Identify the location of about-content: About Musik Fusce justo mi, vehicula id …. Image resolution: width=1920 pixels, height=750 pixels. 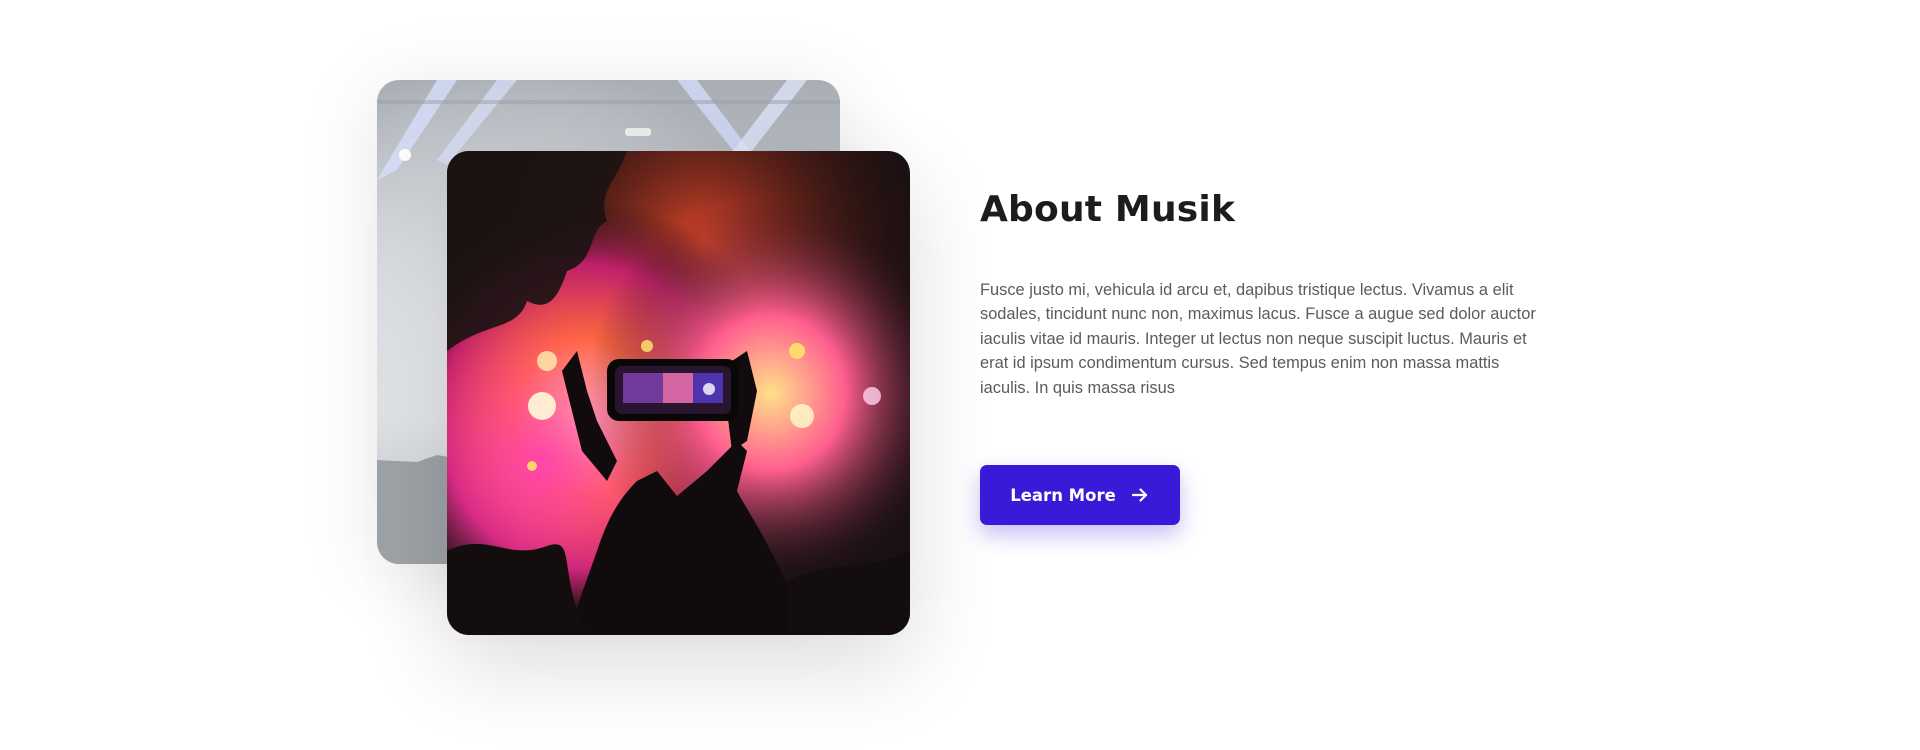
(1270, 290).